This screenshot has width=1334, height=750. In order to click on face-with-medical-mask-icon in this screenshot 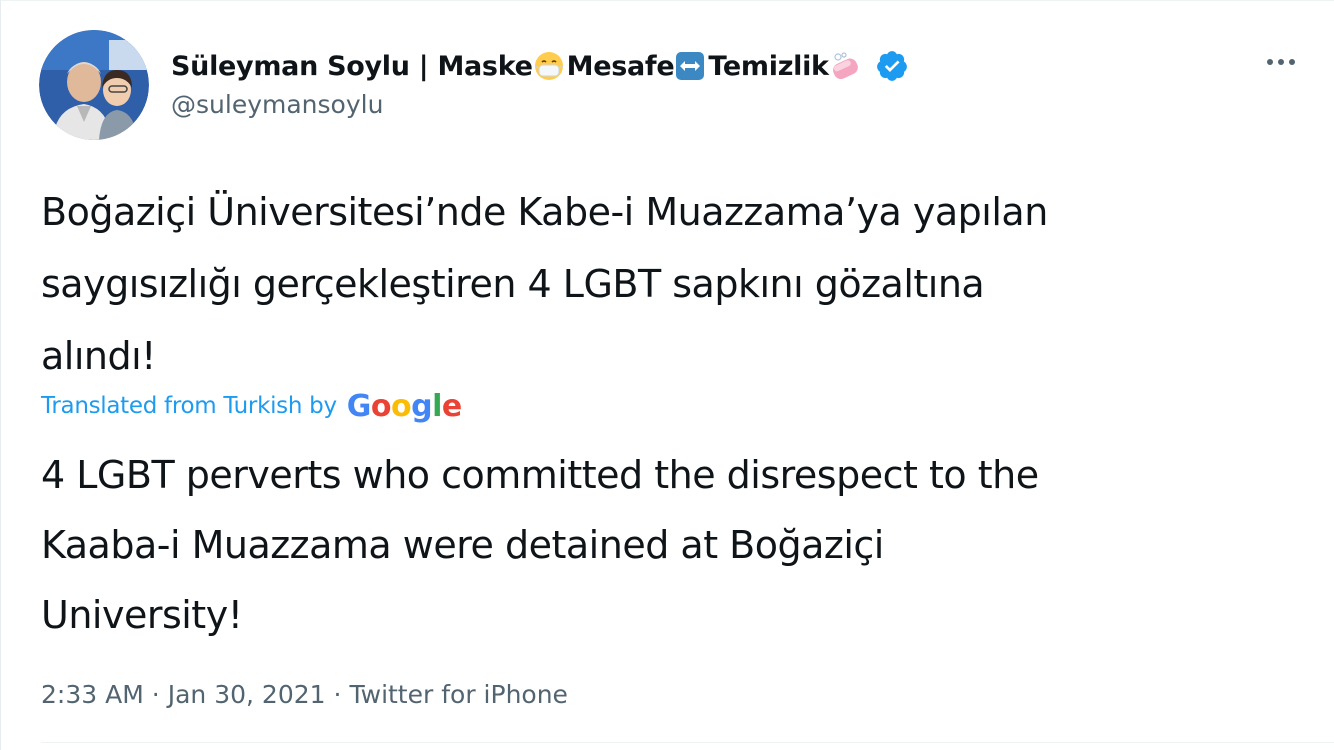, I will do `click(549, 66)`.